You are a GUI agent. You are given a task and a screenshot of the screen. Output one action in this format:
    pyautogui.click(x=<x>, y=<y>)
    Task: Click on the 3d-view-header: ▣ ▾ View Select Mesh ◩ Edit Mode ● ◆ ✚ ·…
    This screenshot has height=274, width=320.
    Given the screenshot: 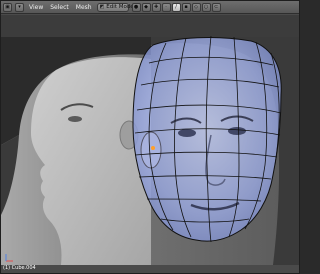 What is the action you would take?
    pyautogui.click(x=150, y=7)
    